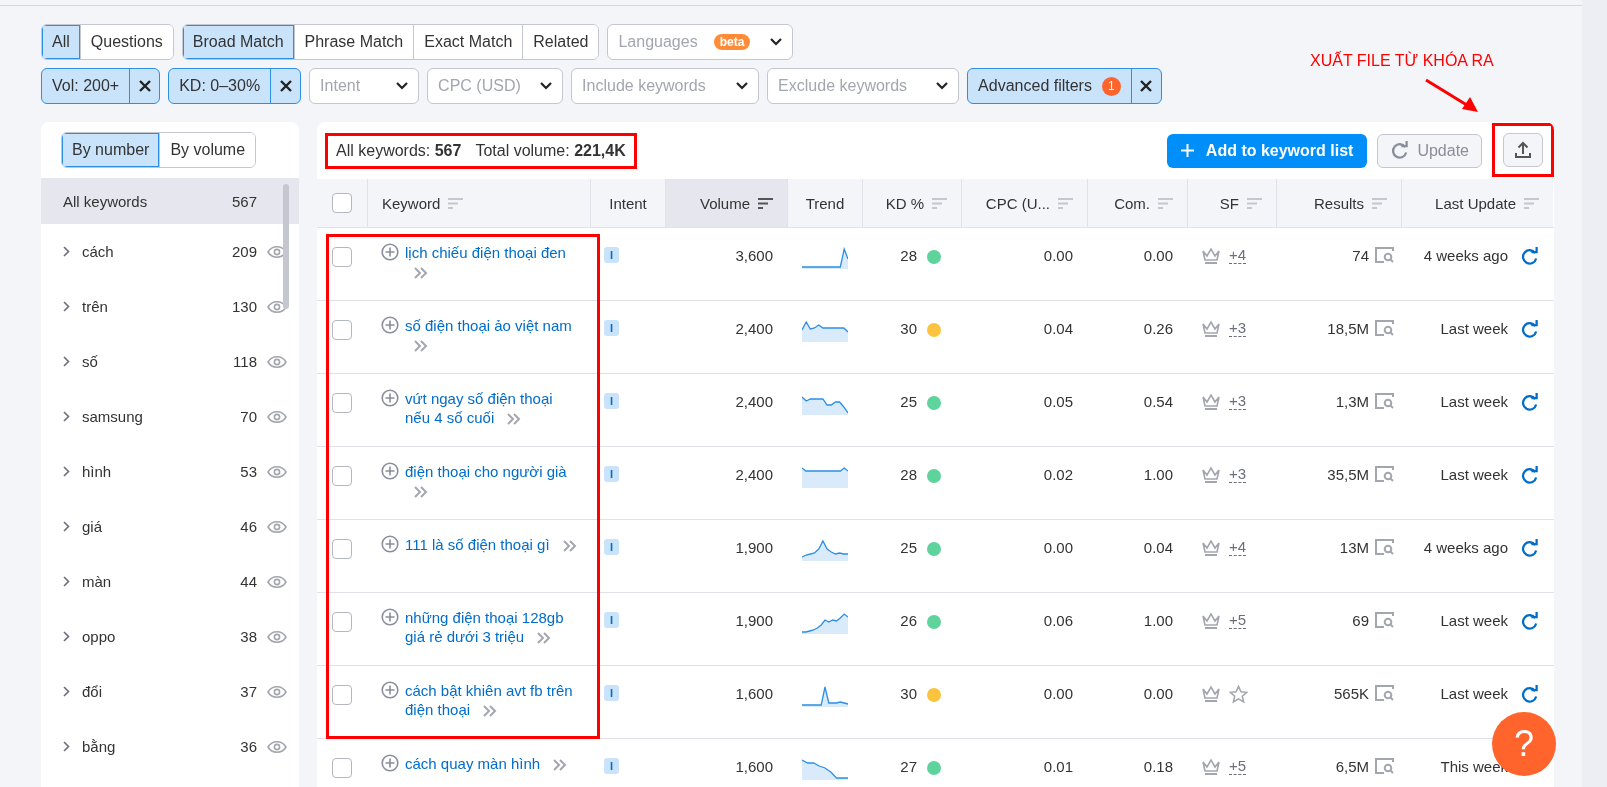 Image resolution: width=1607 pixels, height=787 pixels. What do you see at coordinates (1354, 547) in the screenshot?
I see `results-value: 13M` at bounding box center [1354, 547].